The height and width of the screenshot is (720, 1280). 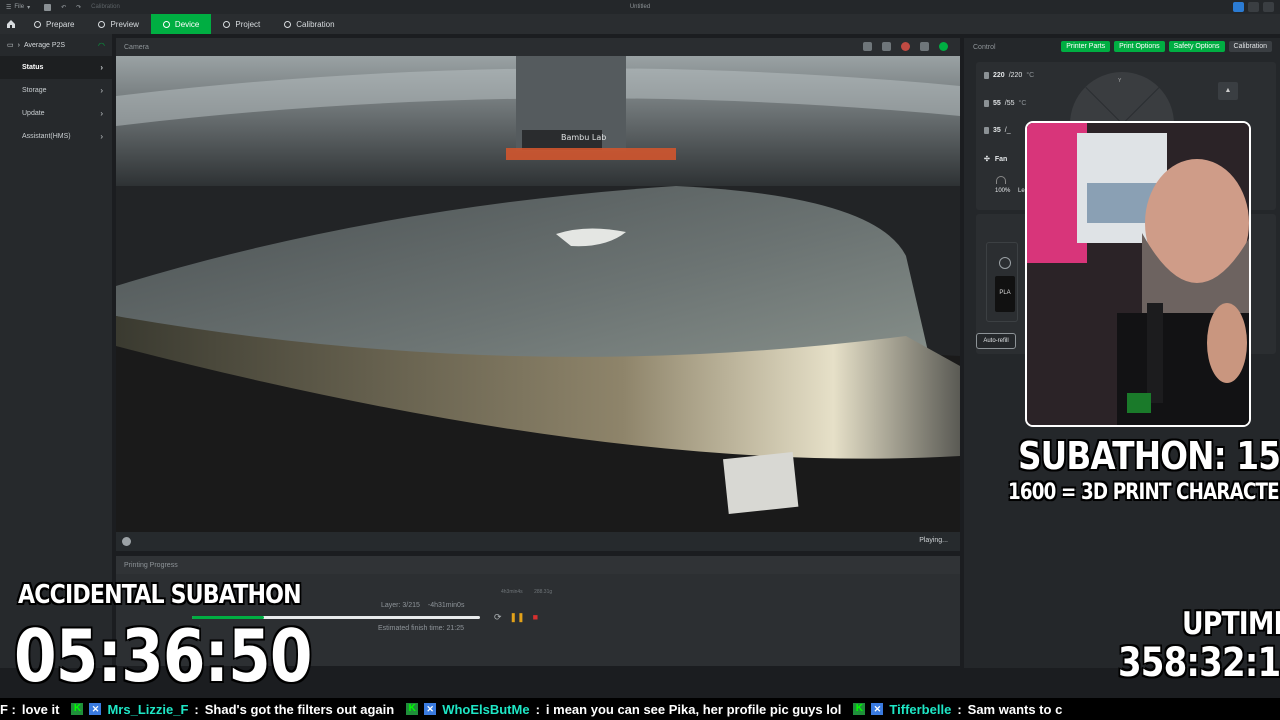 What do you see at coordinates (1001, 180) in the screenshot?
I see `fan-gauge-icon` at bounding box center [1001, 180].